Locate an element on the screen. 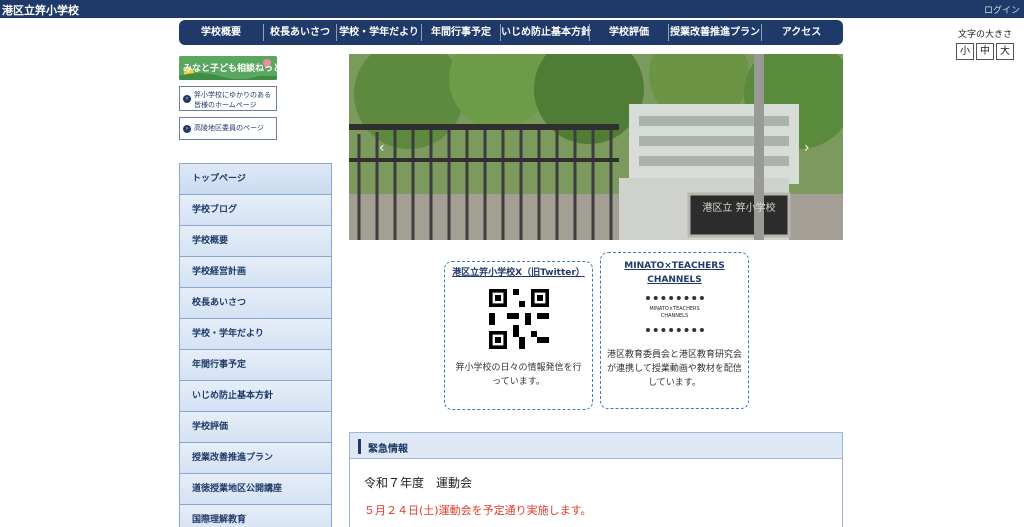 Image resolution: width=1024 pixels, height=527 pixels. sidebar-item-top-page: トップページ is located at coordinates (255, 178).